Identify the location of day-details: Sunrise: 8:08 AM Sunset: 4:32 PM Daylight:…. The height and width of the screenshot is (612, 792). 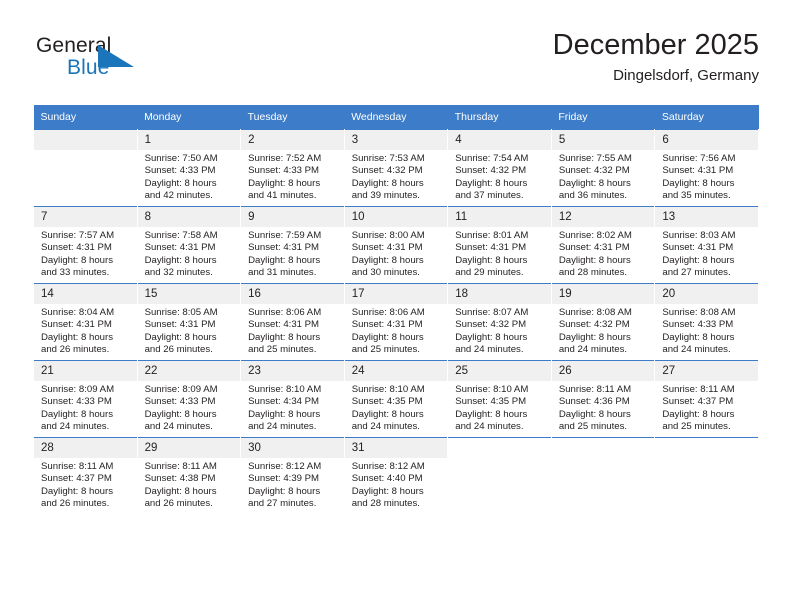
(603, 330).